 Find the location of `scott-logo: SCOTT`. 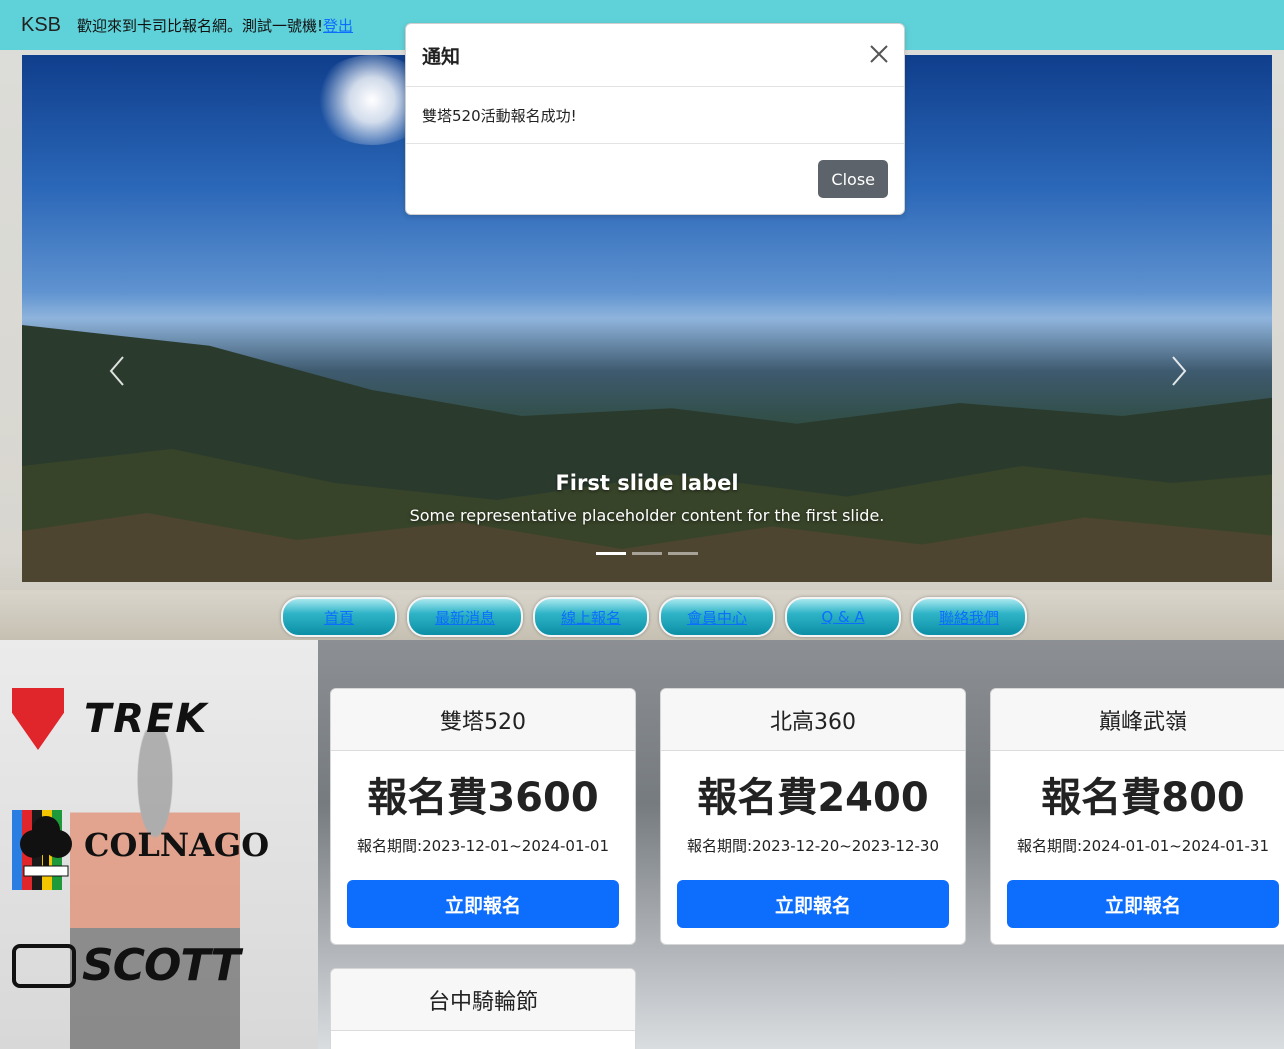

scott-logo: SCOTT is located at coordinates (126, 965).